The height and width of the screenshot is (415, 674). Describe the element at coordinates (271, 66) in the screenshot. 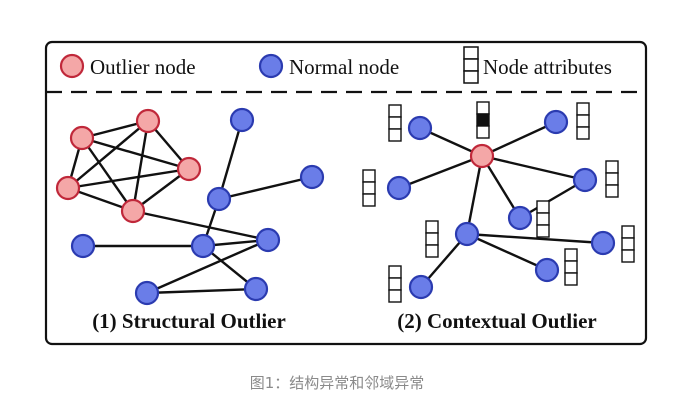

I see `legend-normal-swatch` at that location.